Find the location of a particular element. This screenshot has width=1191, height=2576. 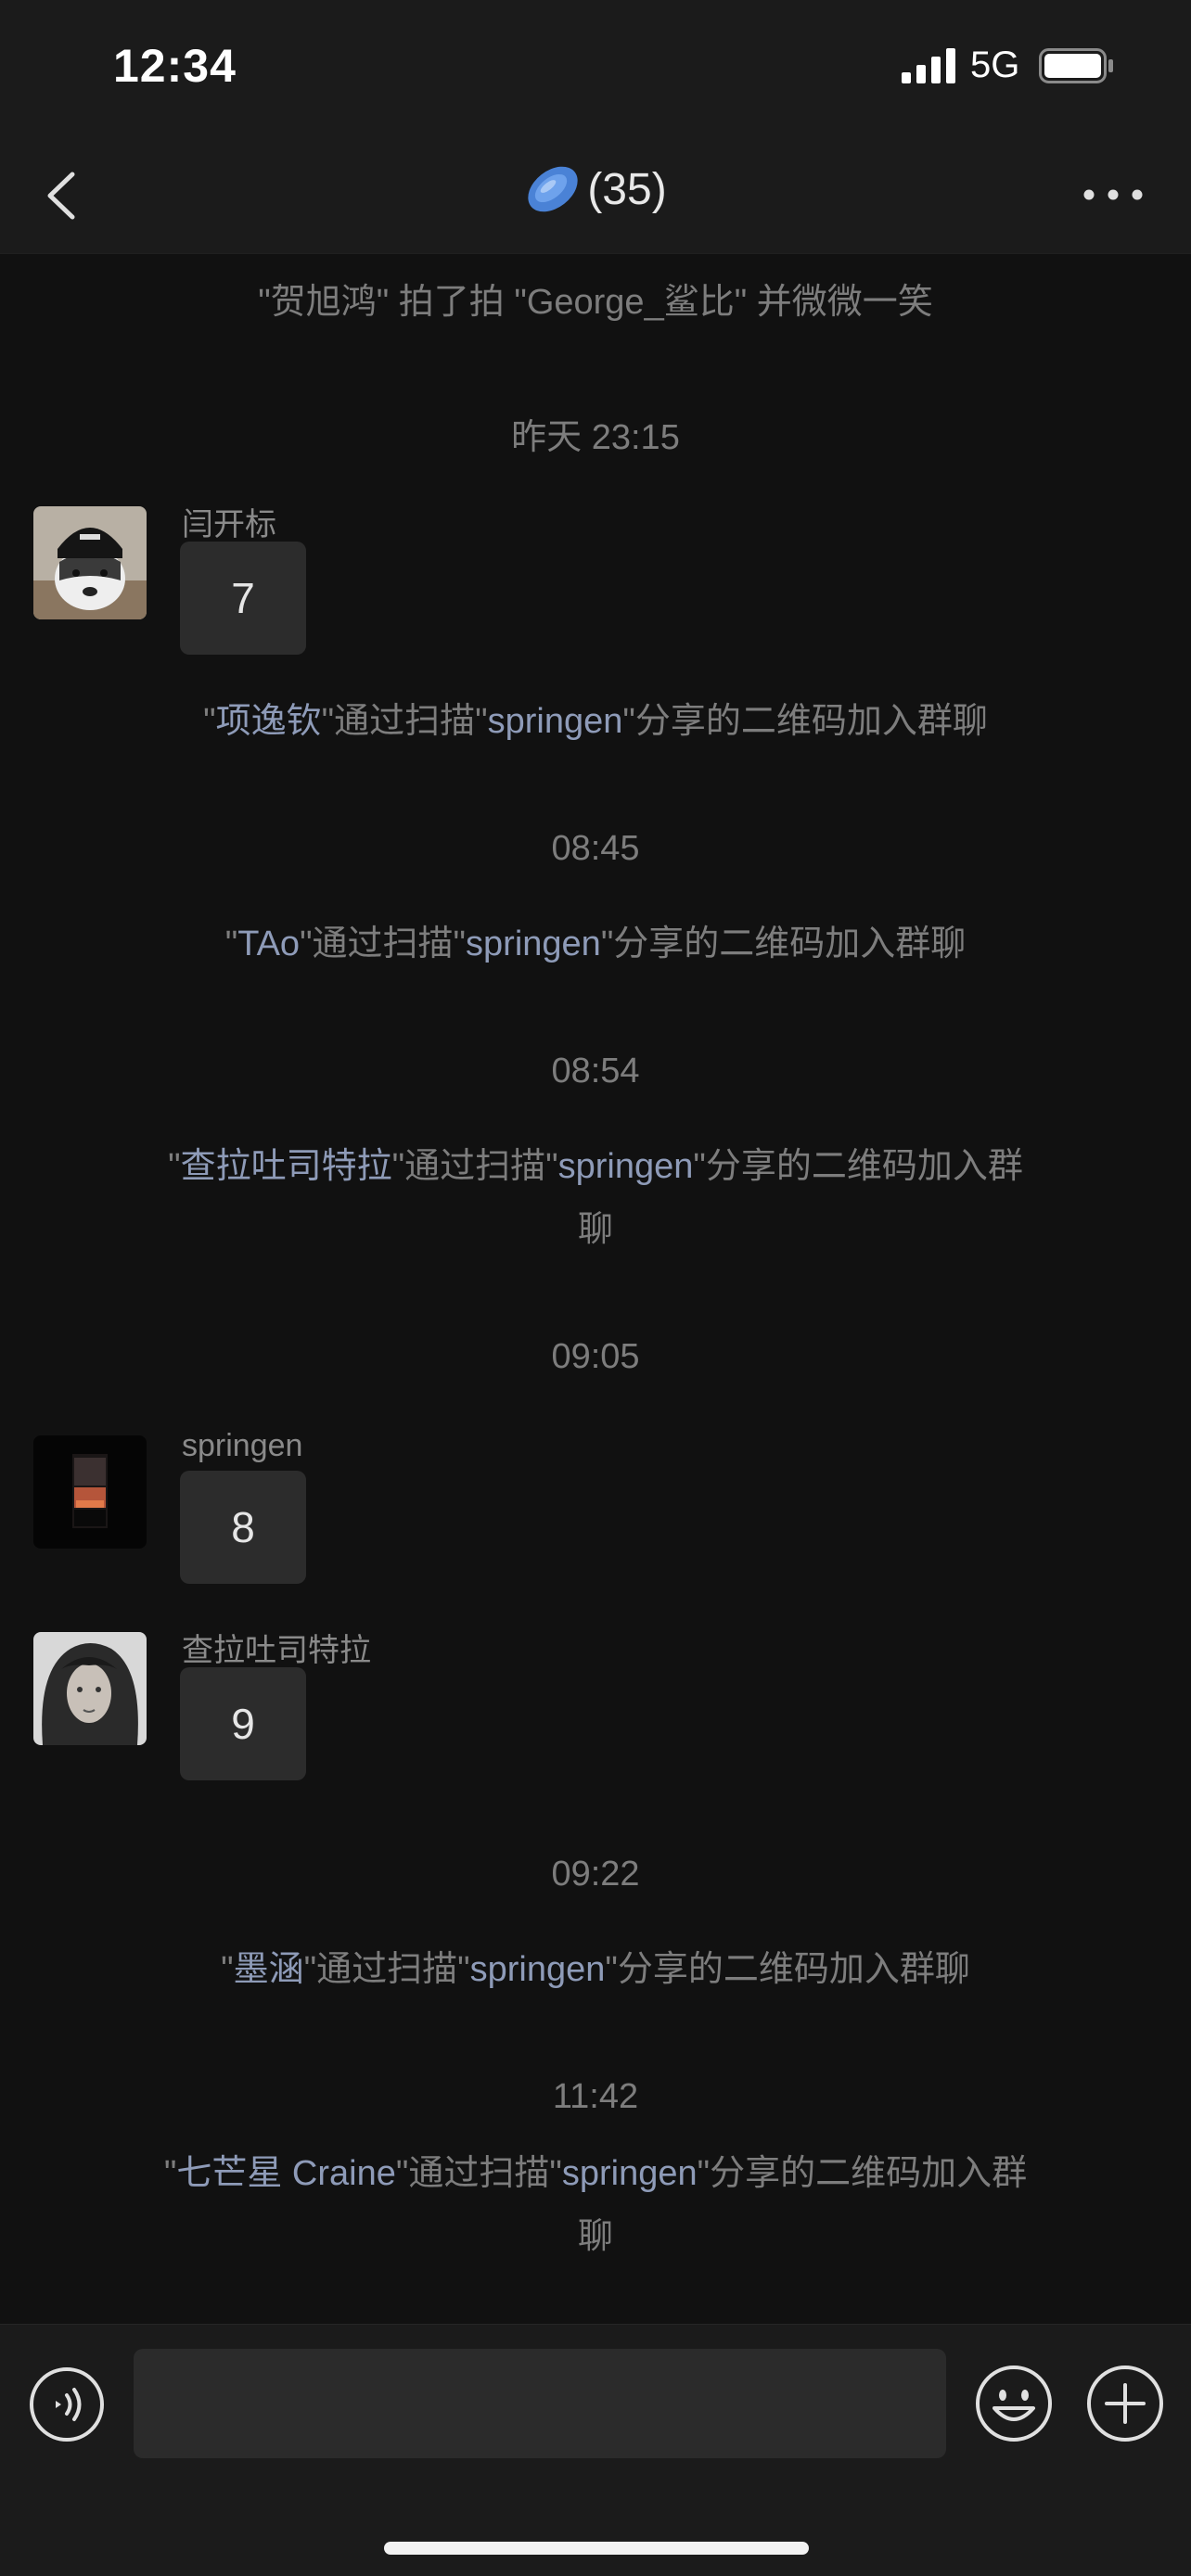

message-row: springen 8 is located at coordinates (595, 1525).